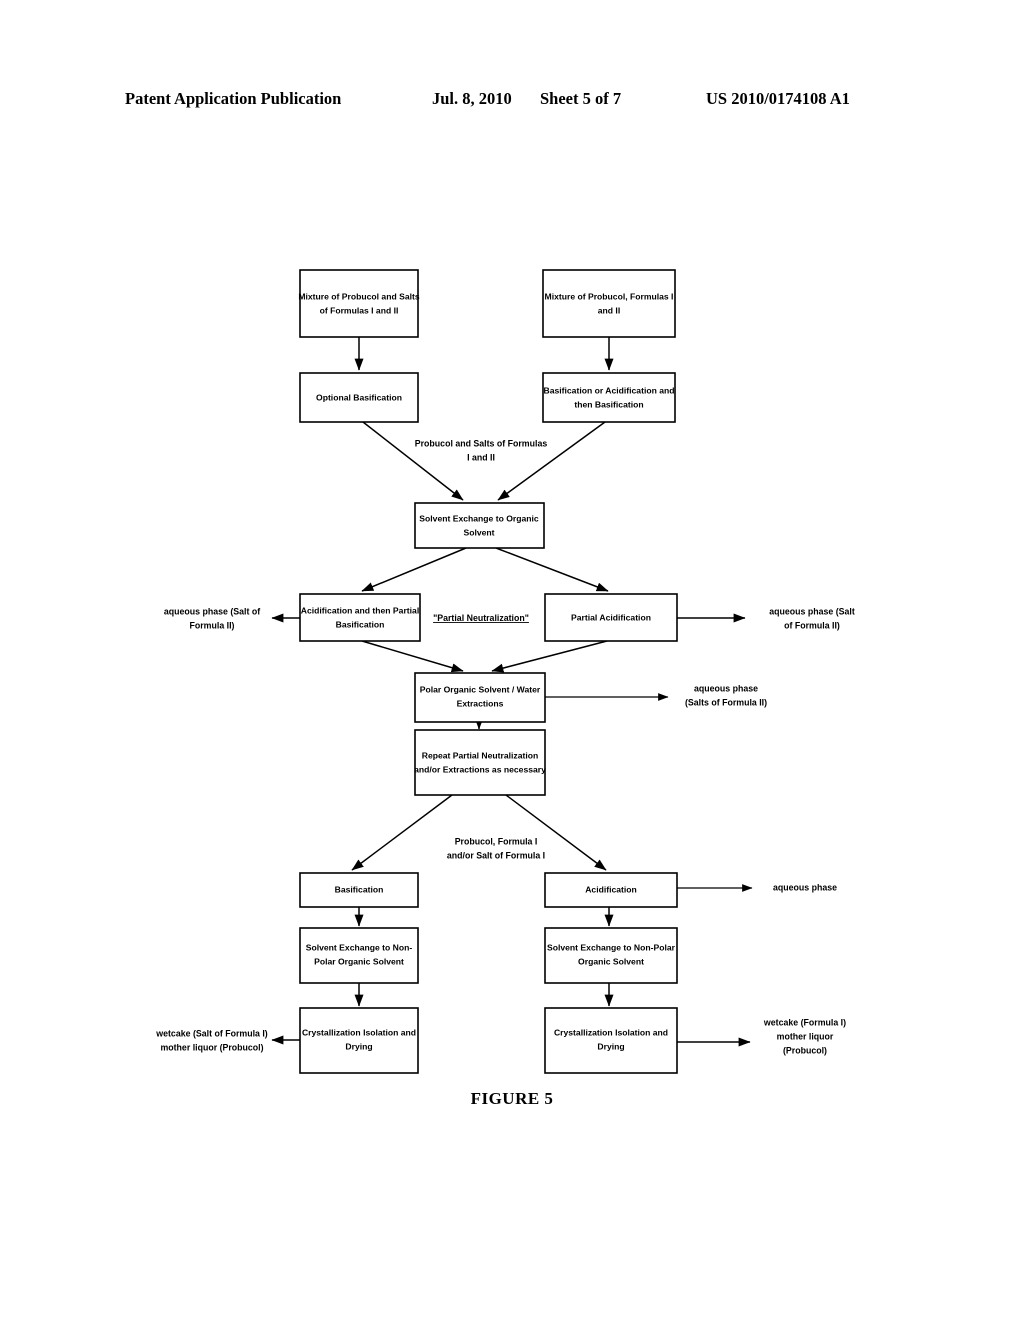 This screenshot has width=1024, height=1320. What do you see at coordinates (551, 461) in the screenshot?
I see `connector-basification-acidification-to-solvent-exchange` at bounding box center [551, 461].